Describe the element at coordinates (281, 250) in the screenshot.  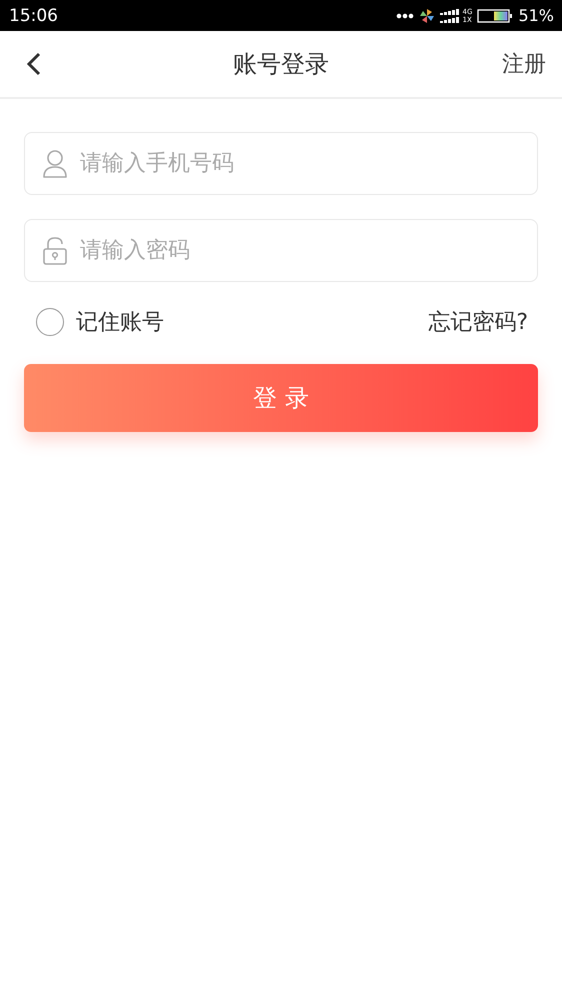
I see `password-field: 请输入密码` at that location.